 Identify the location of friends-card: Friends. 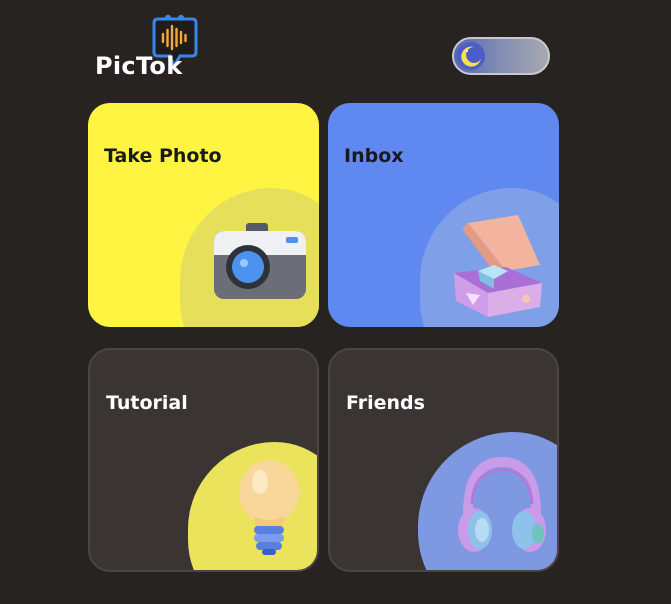
(443, 460).